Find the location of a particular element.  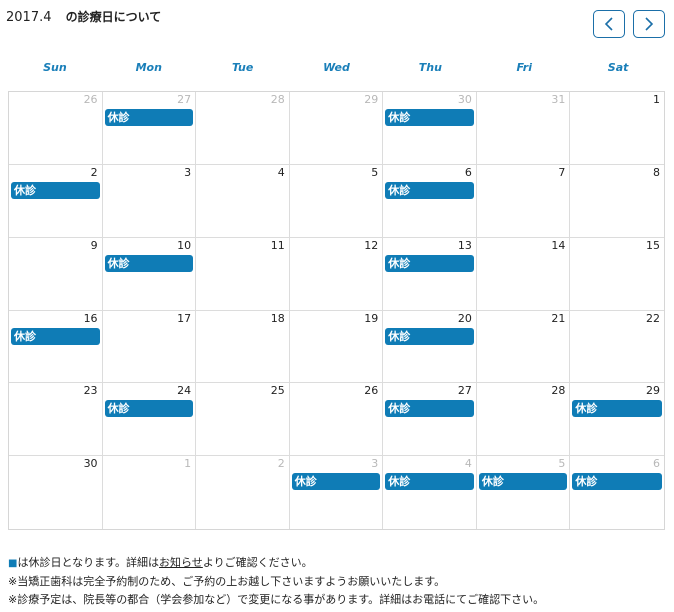

calendar-day-cell: 19 is located at coordinates (336, 347).